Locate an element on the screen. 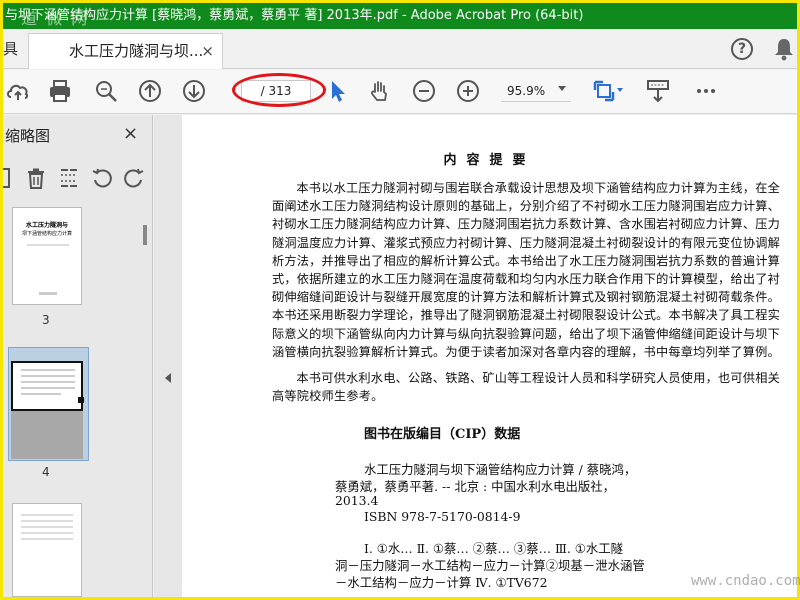  tab-bar: 具 水工压力隧洞与坝... × is located at coordinates (400, 49).